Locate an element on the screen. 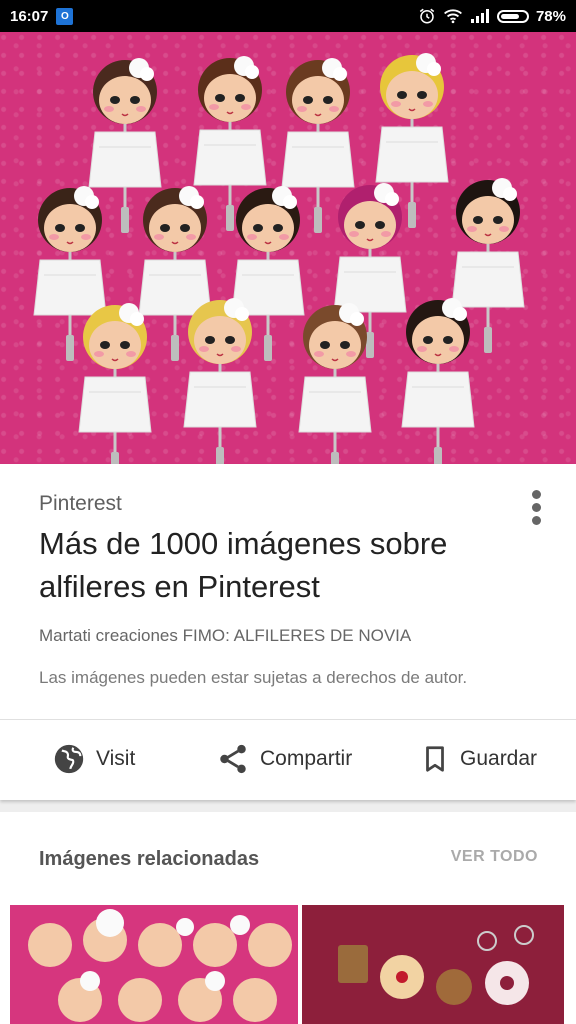  wifi-icon is located at coordinates (453, 16).